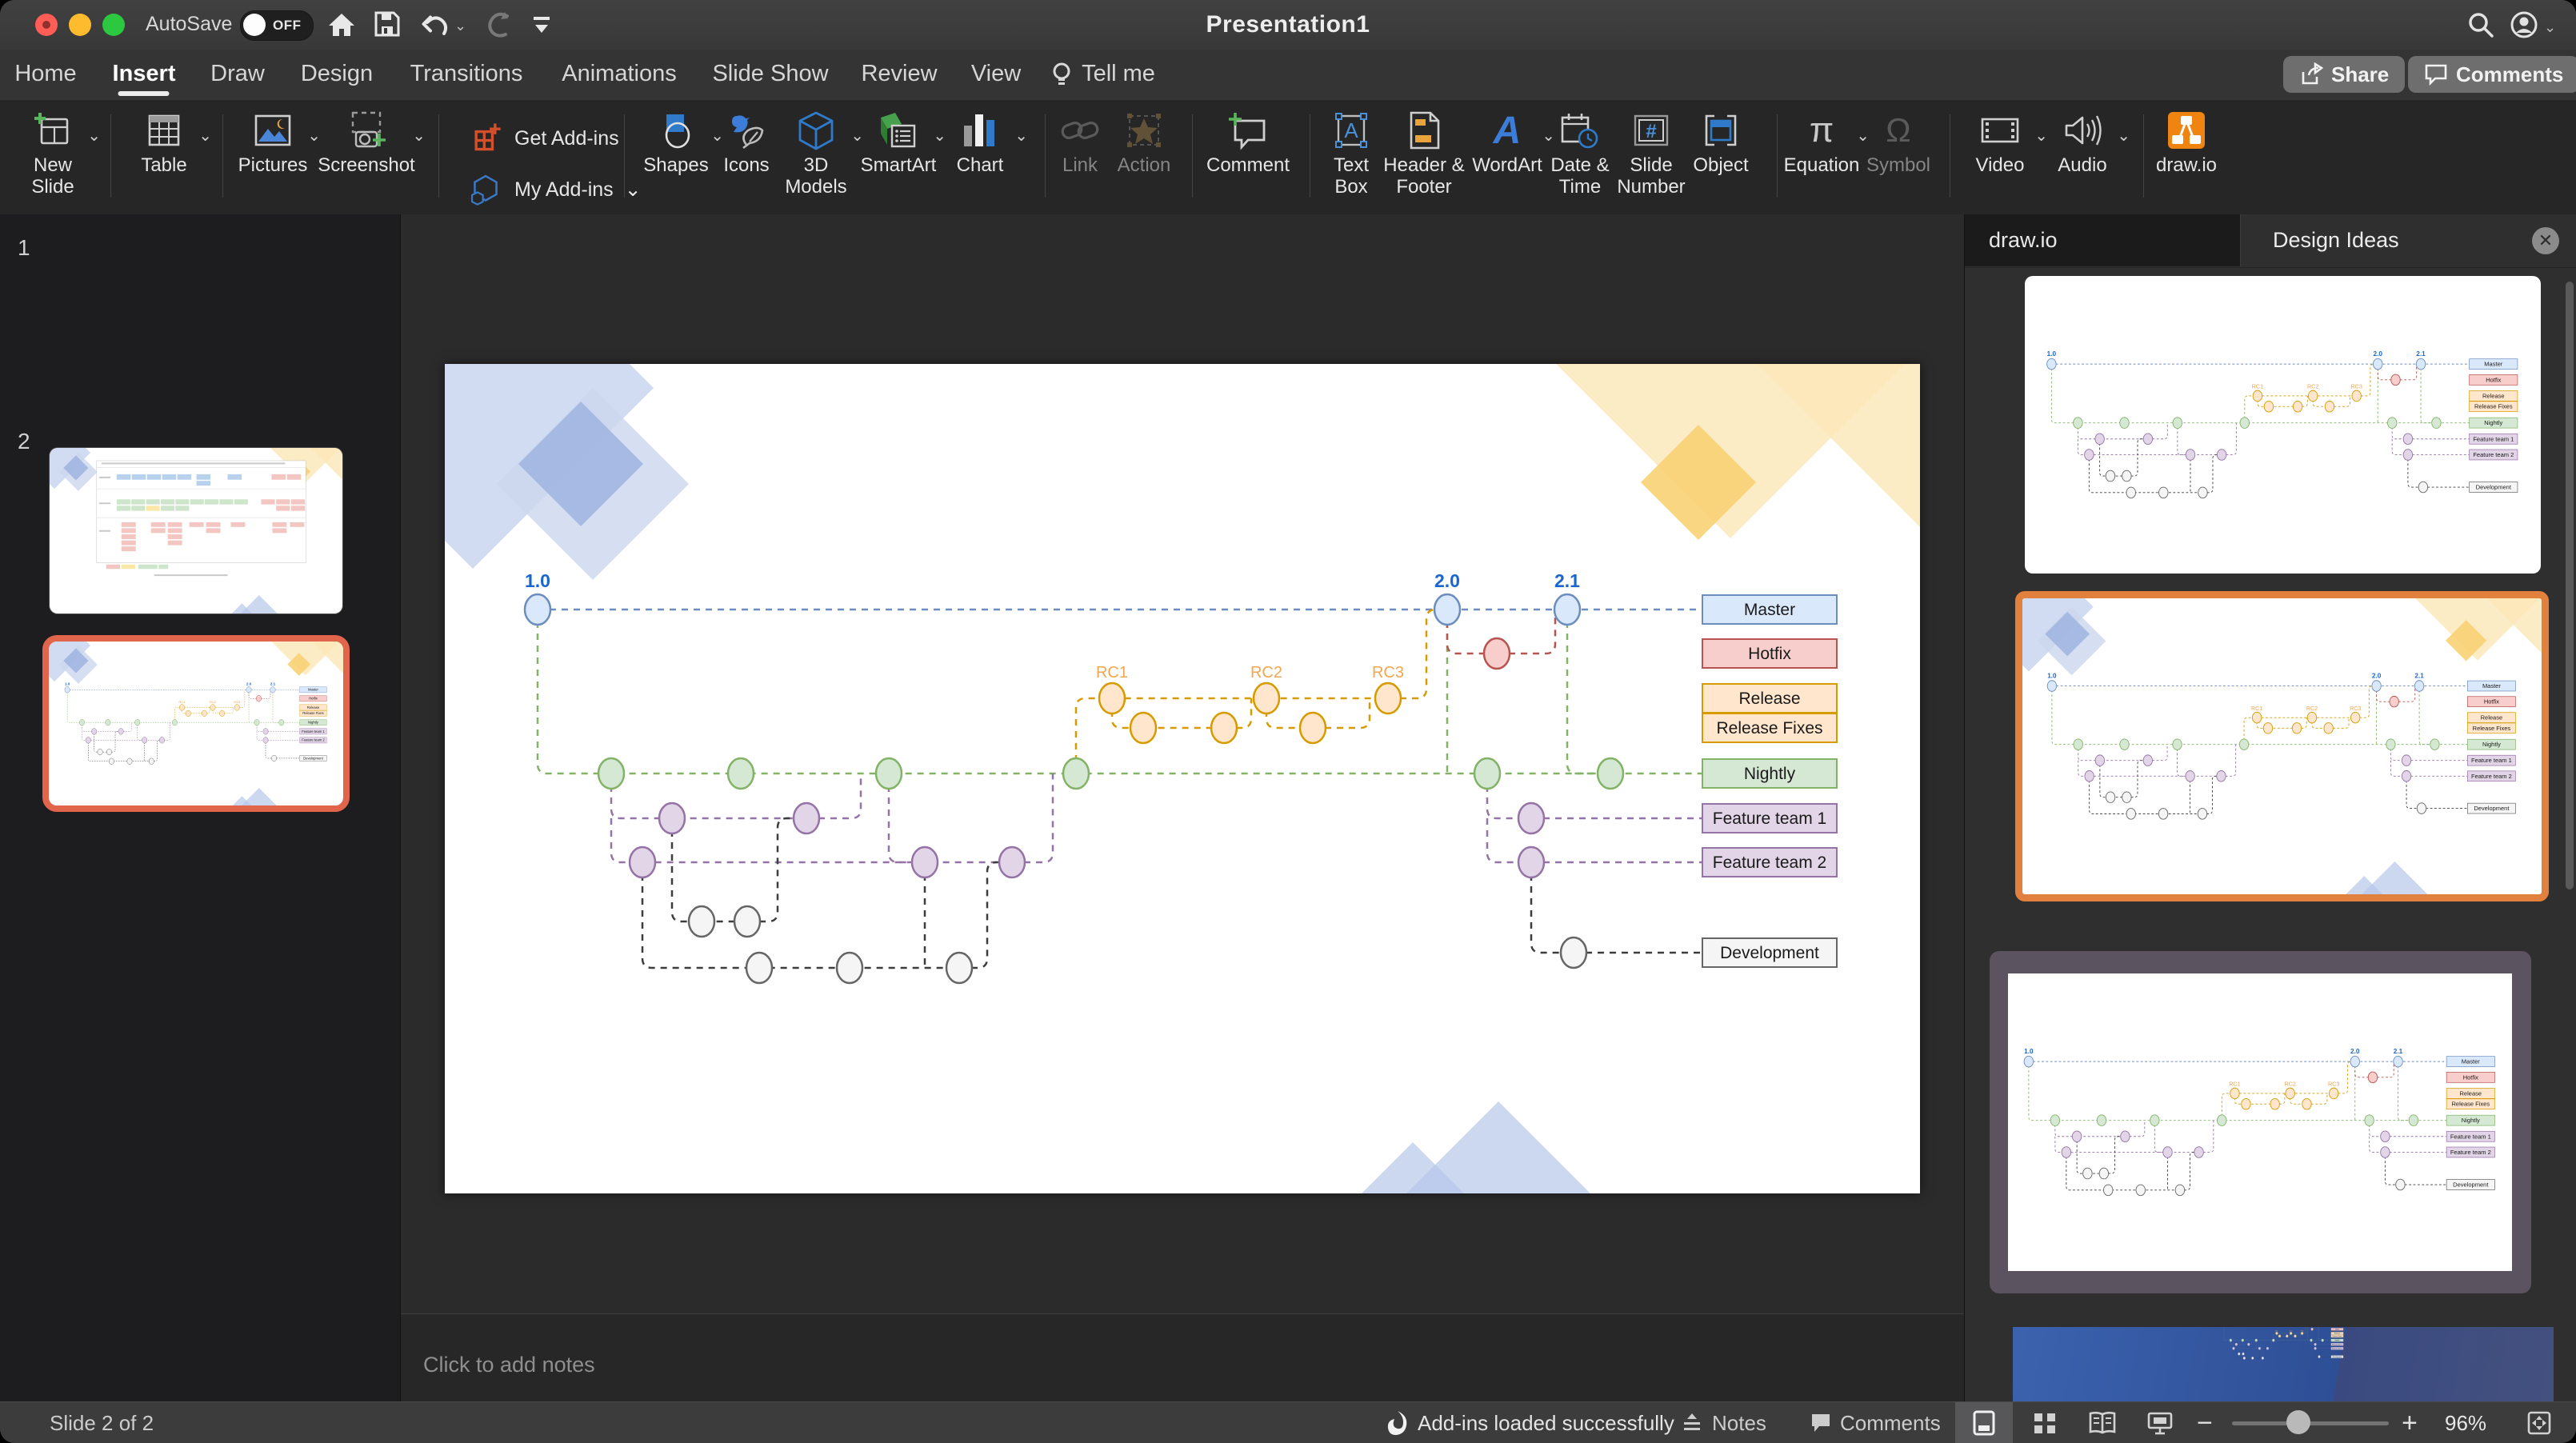 This screenshot has height=1443, width=2576. Describe the element at coordinates (1080, 130) in the screenshot. I see `link-icon` at that location.